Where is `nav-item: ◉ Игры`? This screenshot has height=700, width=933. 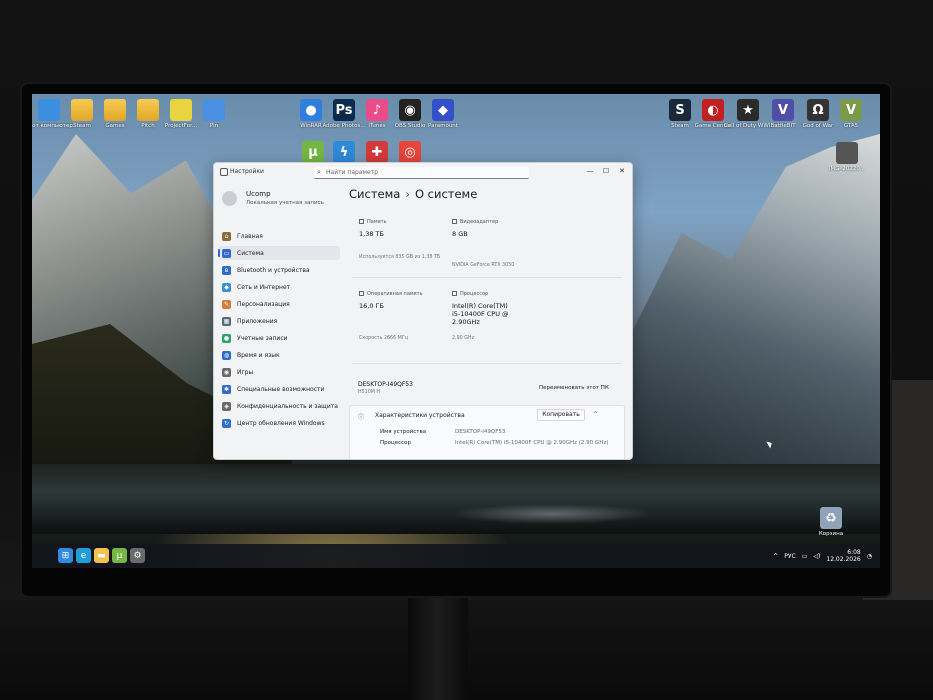
nav-item: ◉ Игры is located at coordinates (279, 372).